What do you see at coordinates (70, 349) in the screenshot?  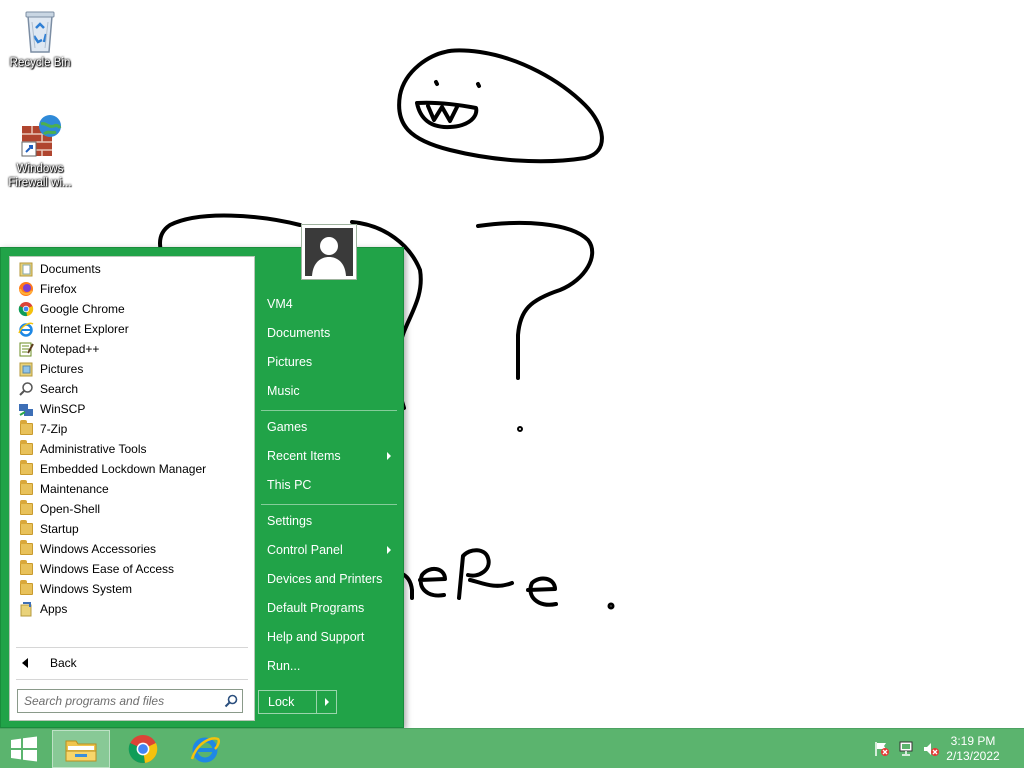 I see `program-label: Notepad++` at bounding box center [70, 349].